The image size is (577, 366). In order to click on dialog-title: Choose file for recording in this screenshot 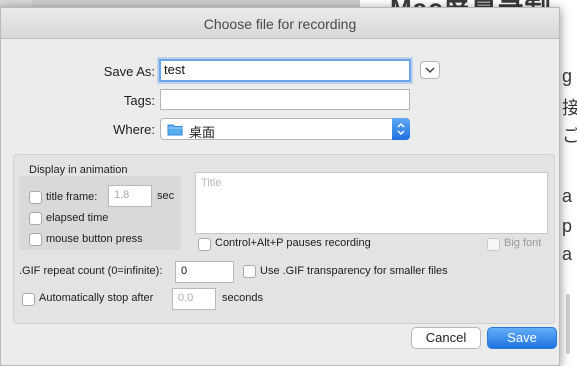, I will do `click(280, 24)`.